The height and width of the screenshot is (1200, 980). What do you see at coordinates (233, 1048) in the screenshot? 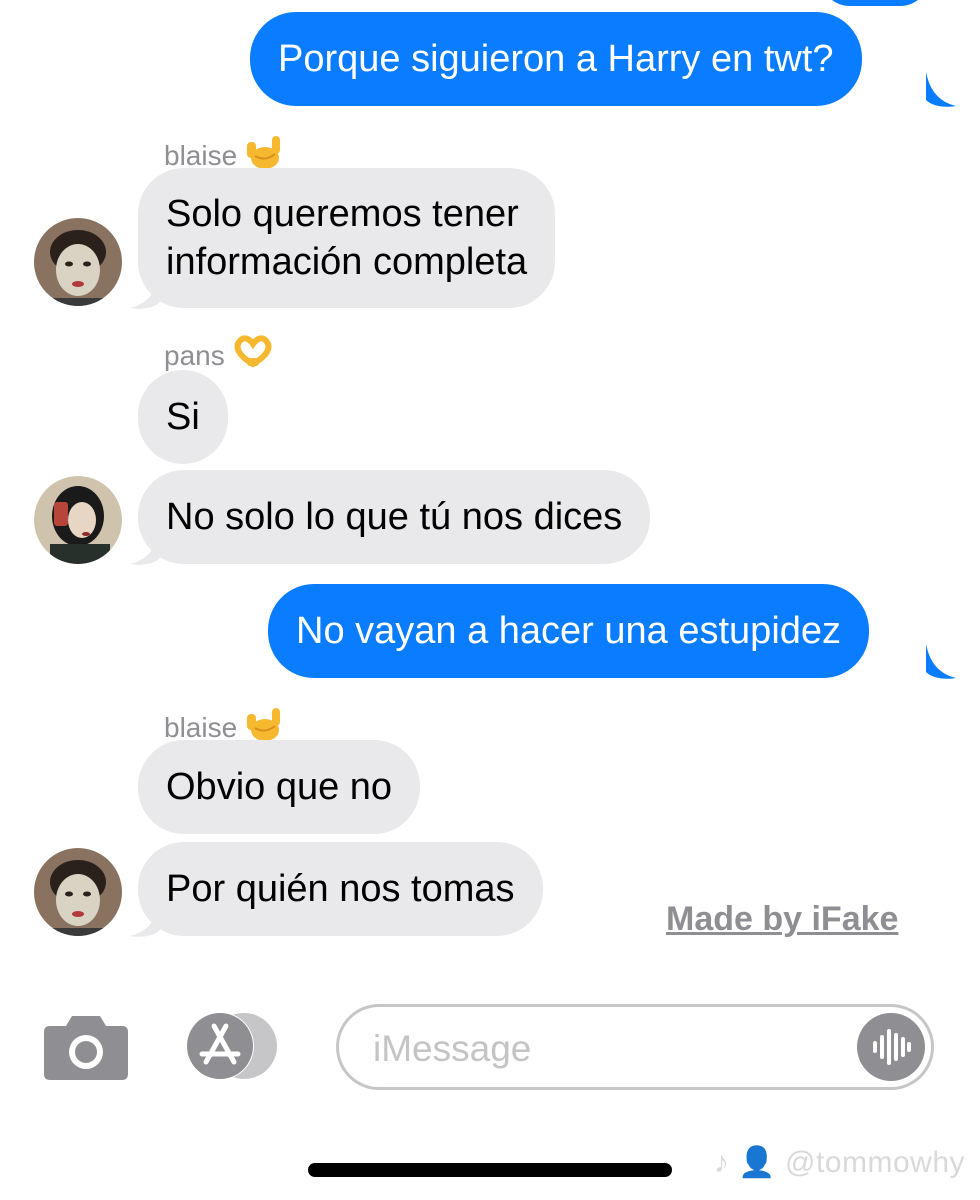
I see `app-store-icon` at bounding box center [233, 1048].